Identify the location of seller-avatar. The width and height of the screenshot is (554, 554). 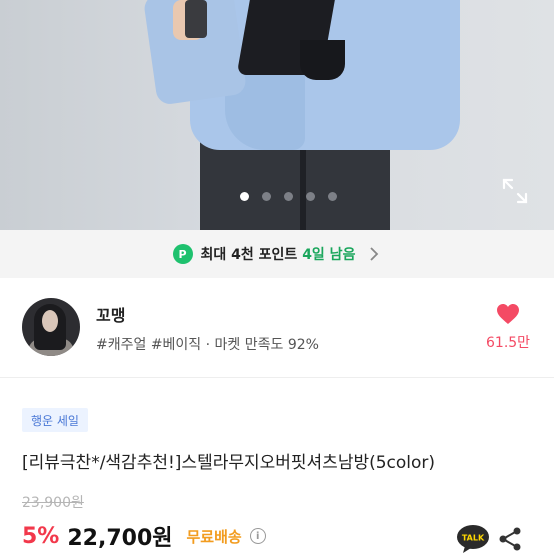
(51, 327).